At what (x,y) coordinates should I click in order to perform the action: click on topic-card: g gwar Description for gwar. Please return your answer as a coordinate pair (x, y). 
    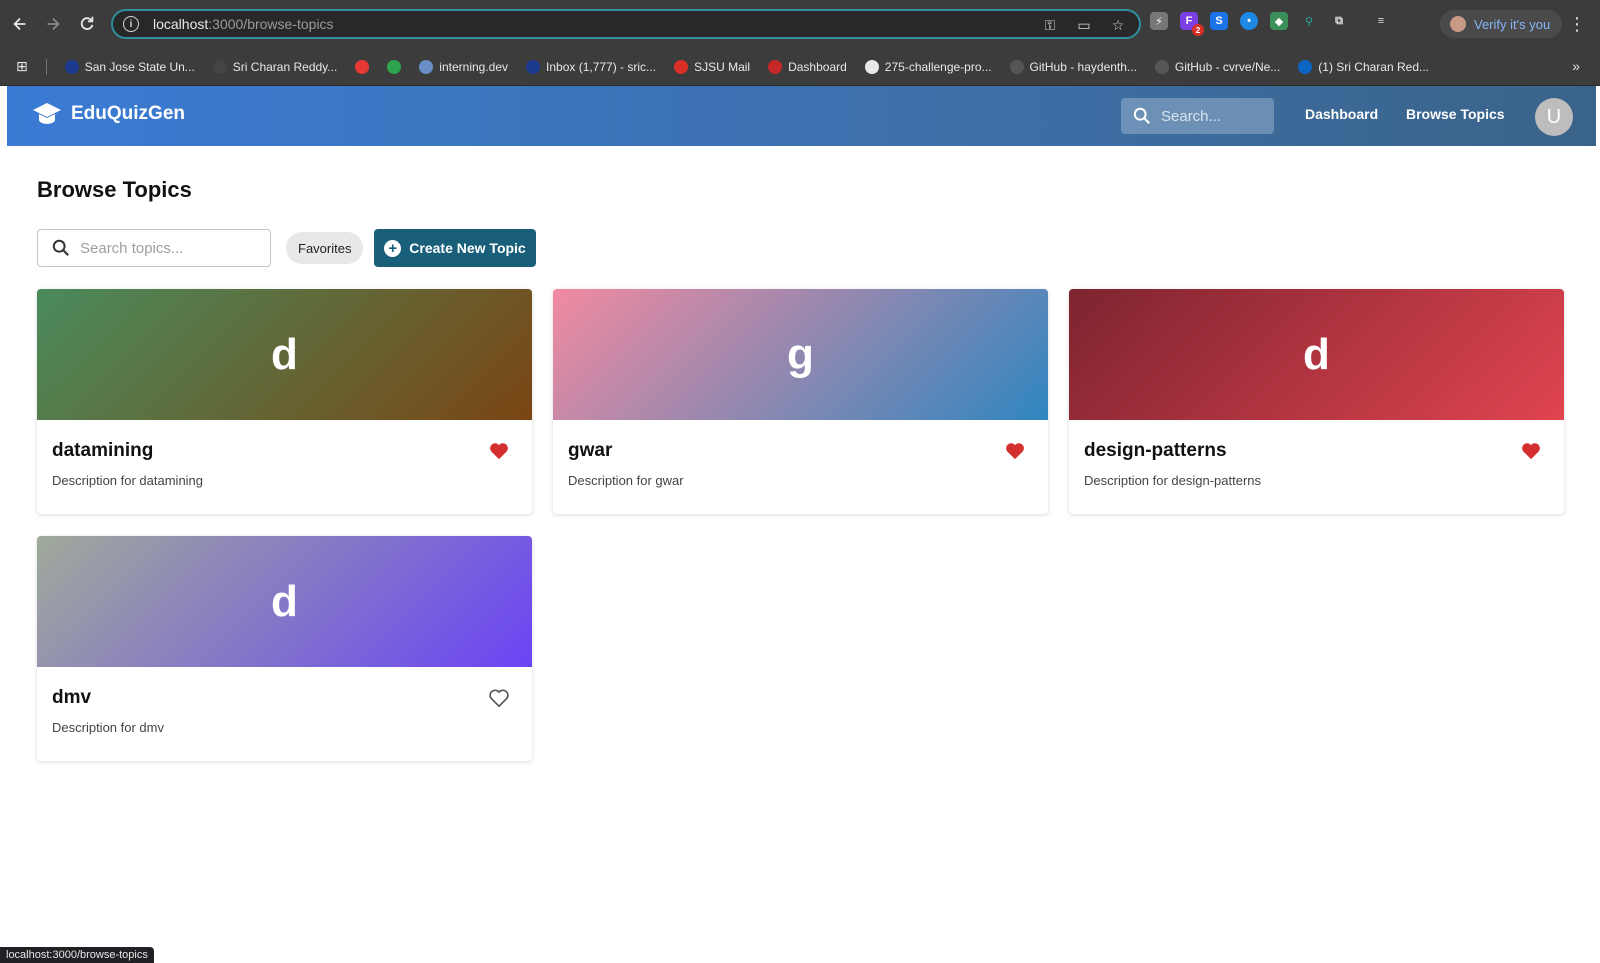
    Looking at the image, I should click on (800, 401).